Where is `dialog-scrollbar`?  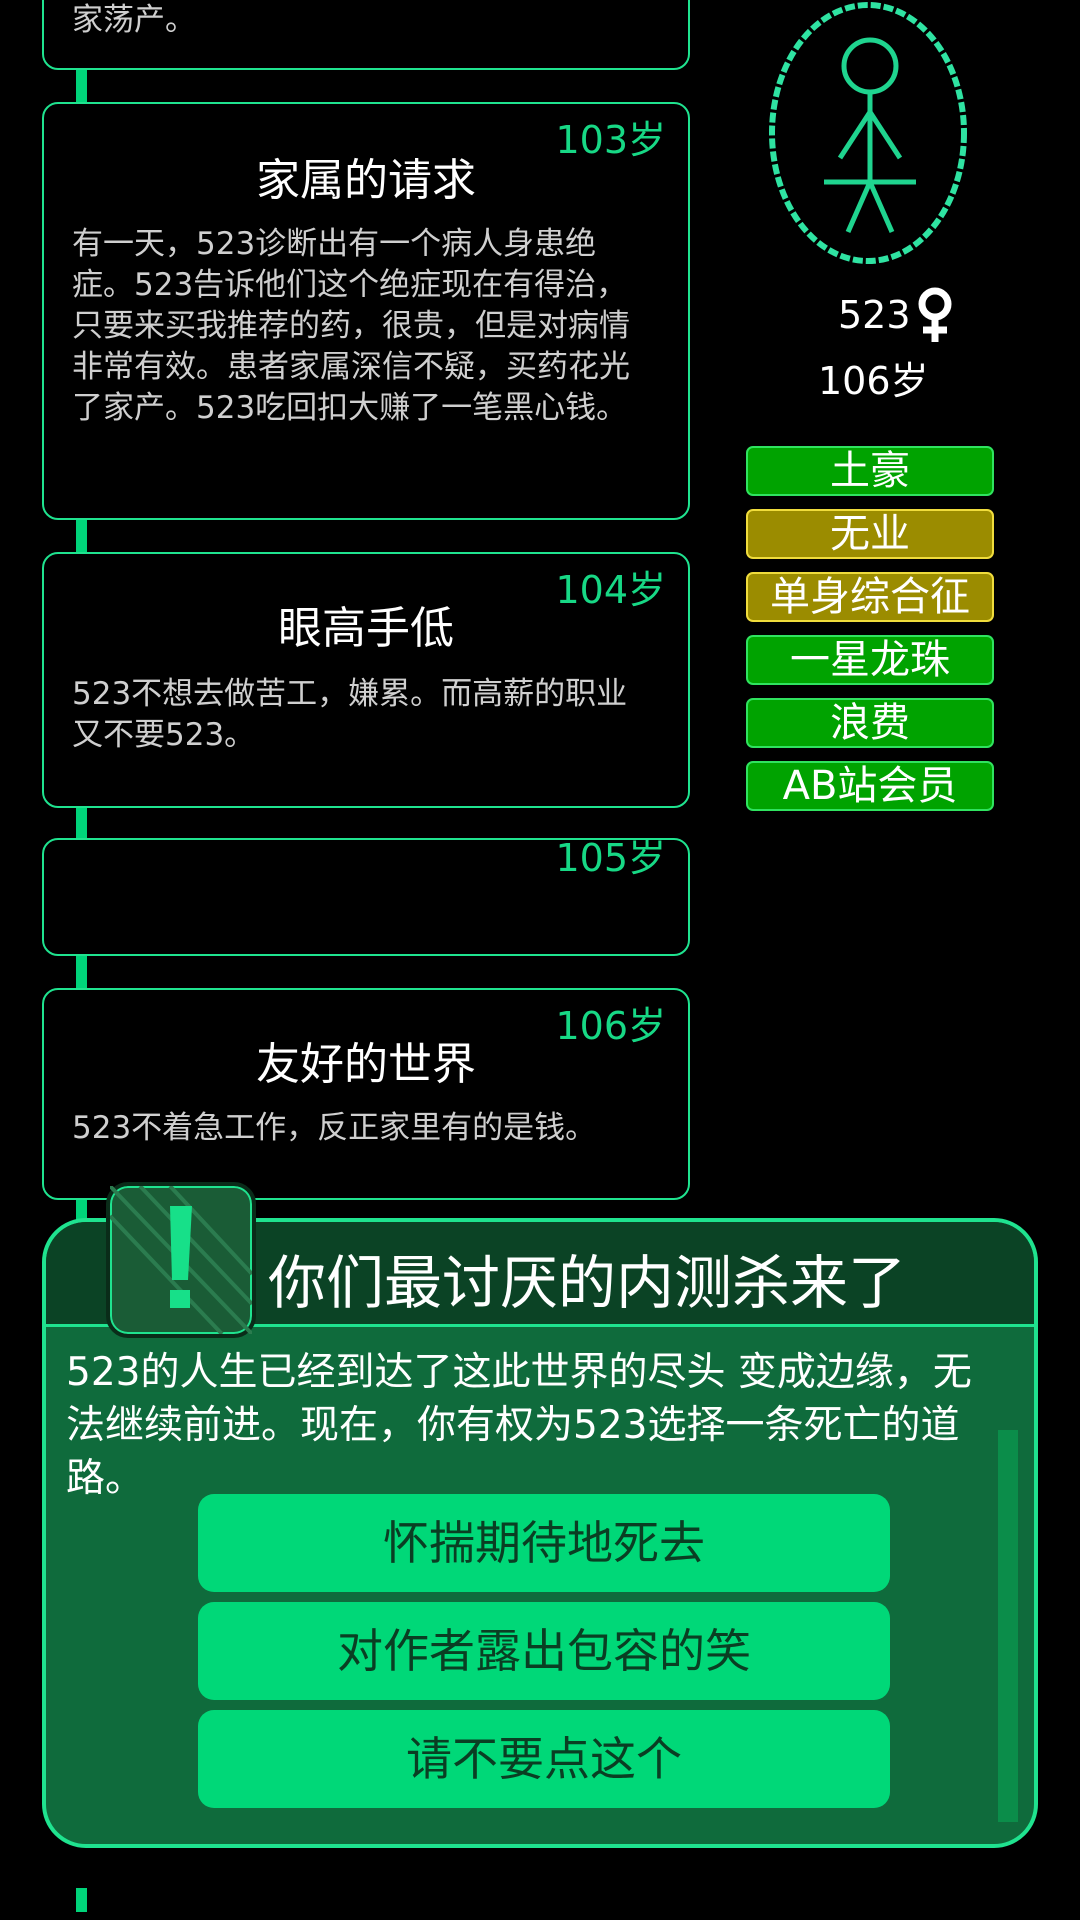
dialog-scrollbar is located at coordinates (1008, 1626).